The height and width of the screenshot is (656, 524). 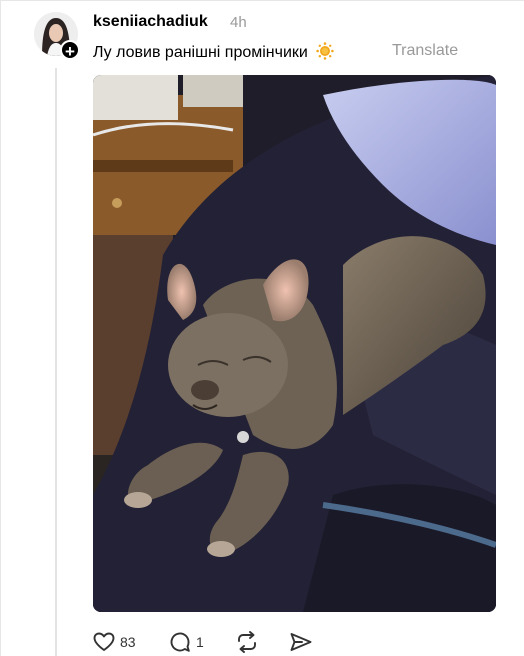 I want to click on post-actions: 83 1, so click(x=223, y=642).